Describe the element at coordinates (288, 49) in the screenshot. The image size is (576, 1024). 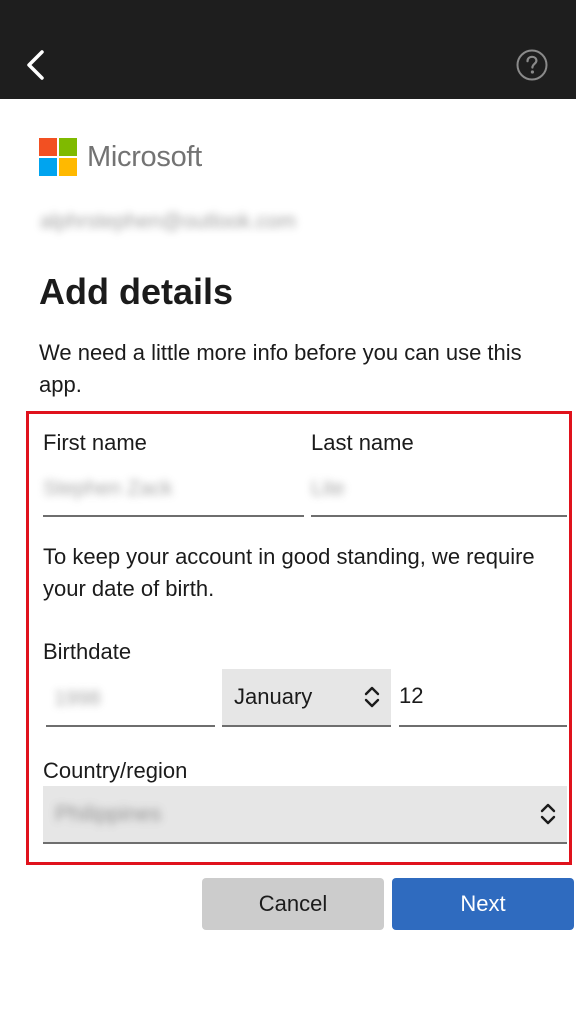
I see `top-bar` at that location.